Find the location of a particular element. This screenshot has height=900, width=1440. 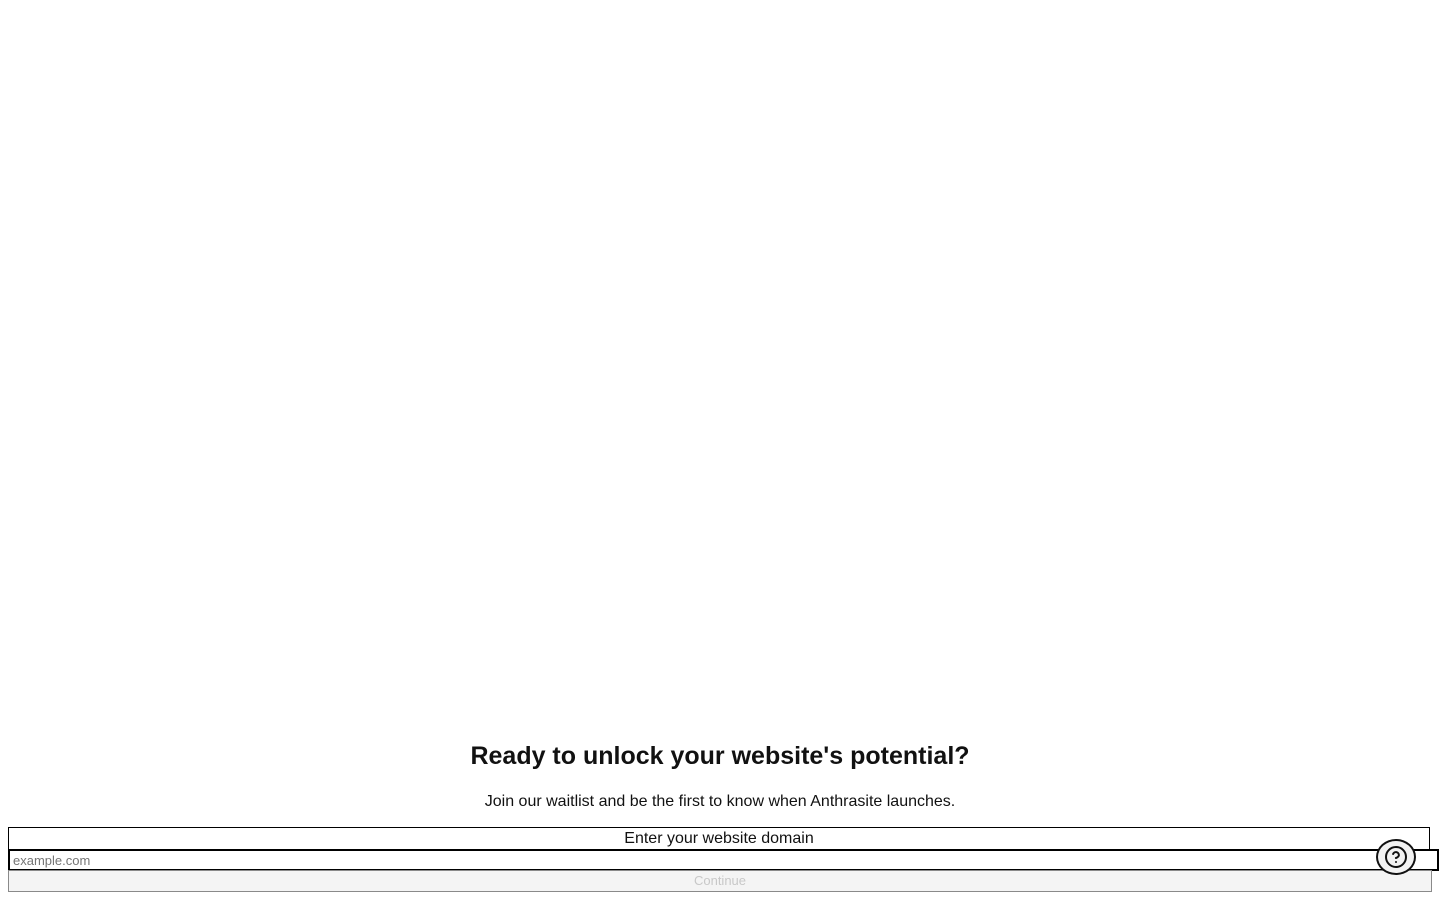

domain-label: Enter your website domain is located at coordinates (719, 838).